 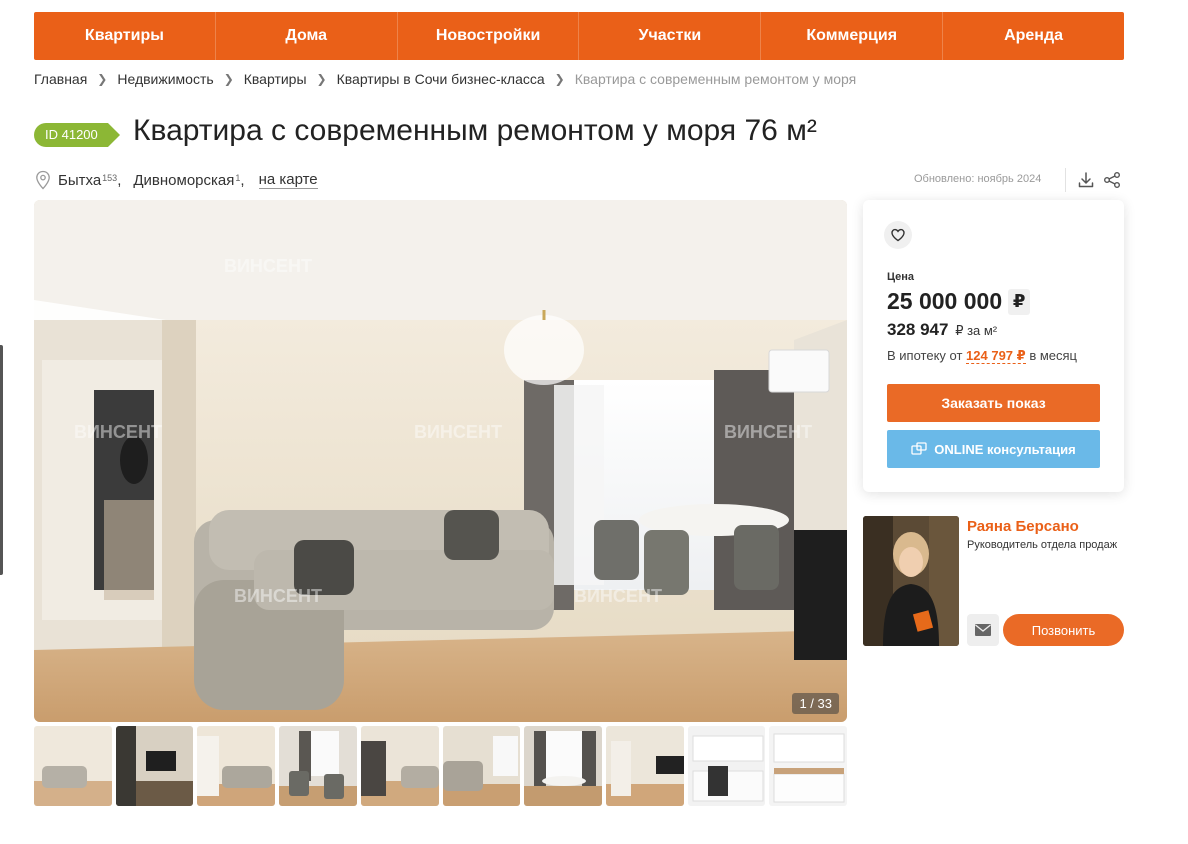 I want to click on map-link: на карте, so click(x=288, y=180).